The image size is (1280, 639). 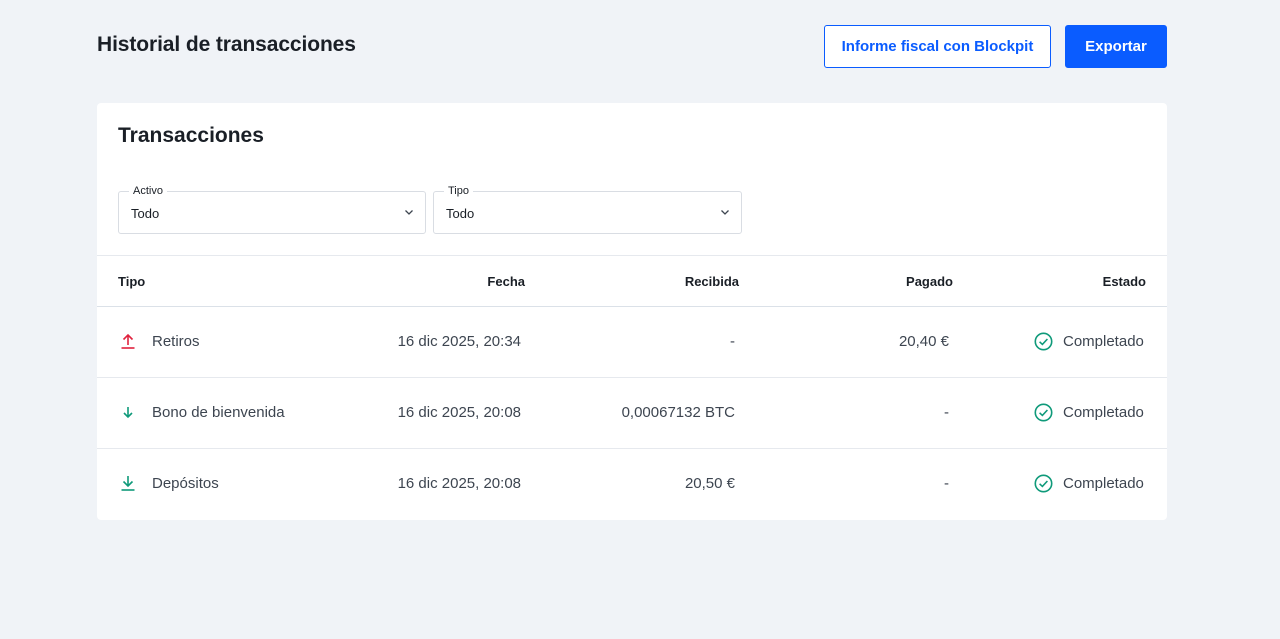 I want to click on transaction-paid: 20,40 €, so click(x=923, y=341).